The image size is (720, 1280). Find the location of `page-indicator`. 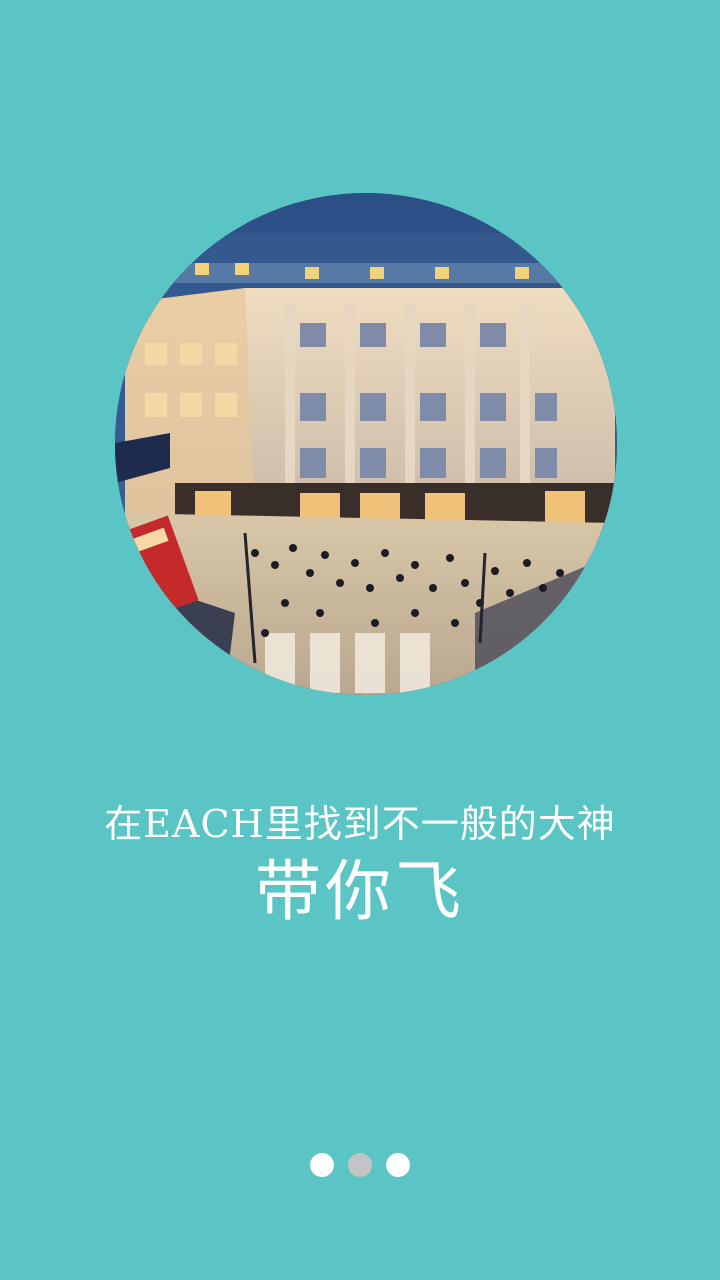

page-indicator is located at coordinates (360, 1166).